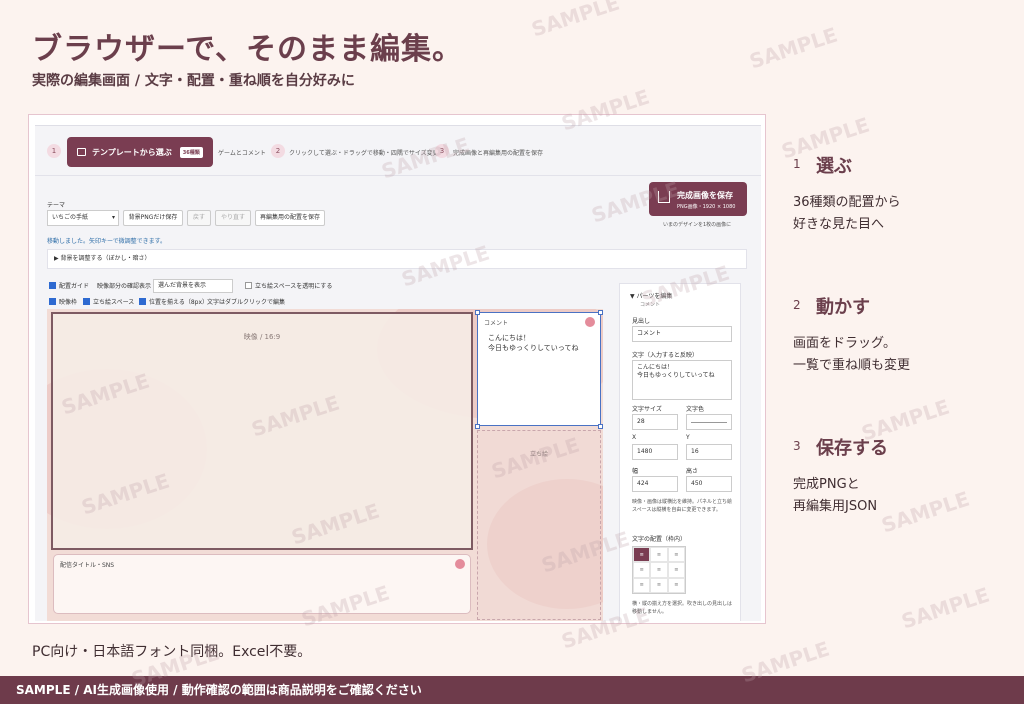  What do you see at coordinates (193, 286) in the screenshot?
I see `preview-select: 選んだ背景を表示` at bounding box center [193, 286].